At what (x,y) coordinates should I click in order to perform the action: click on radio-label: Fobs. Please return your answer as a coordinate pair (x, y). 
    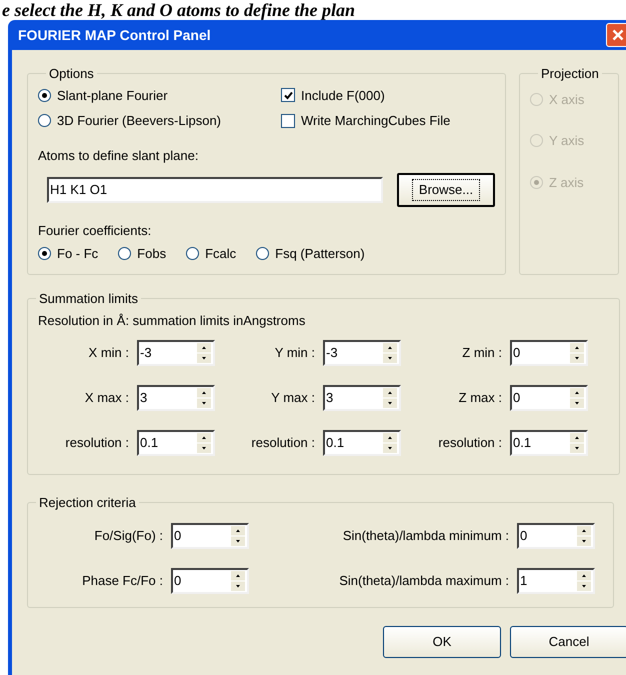
    Looking at the image, I should click on (151, 253).